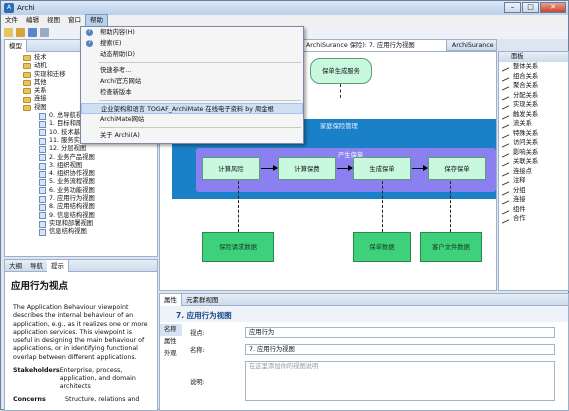 This screenshot has height=411, width=569. What do you see at coordinates (526, 161) in the screenshot?
I see `palette-item-label: 关联关系` at bounding box center [526, 161].